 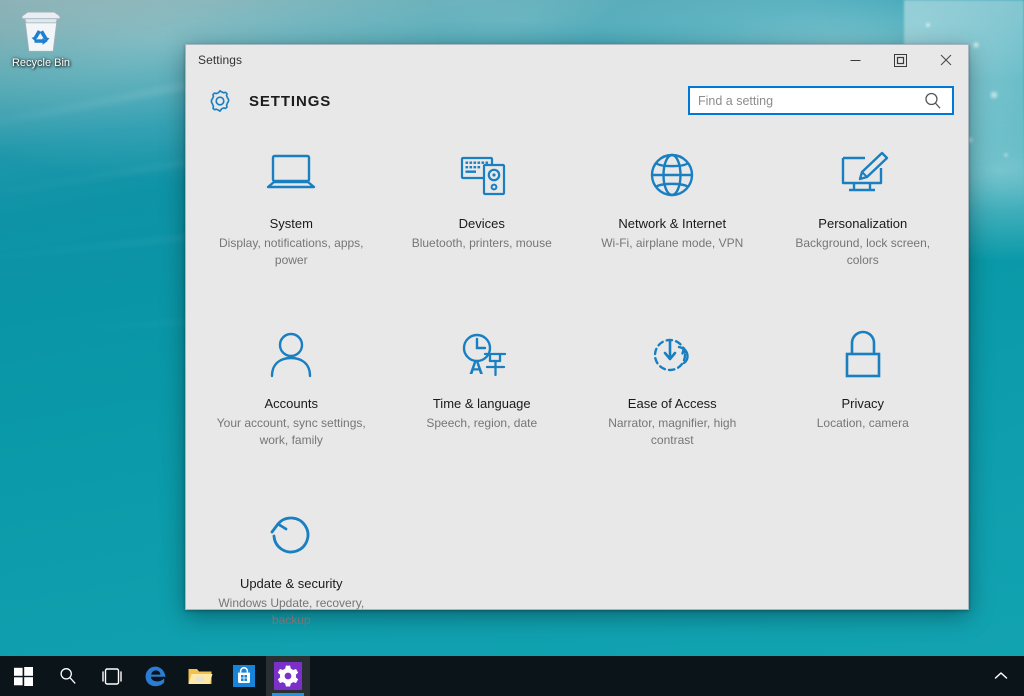 What do you see at coordinates (863, 251) in the screenshot?
I see `tile-description: Background, lock screen, colors` at bounding box center [863, 251].